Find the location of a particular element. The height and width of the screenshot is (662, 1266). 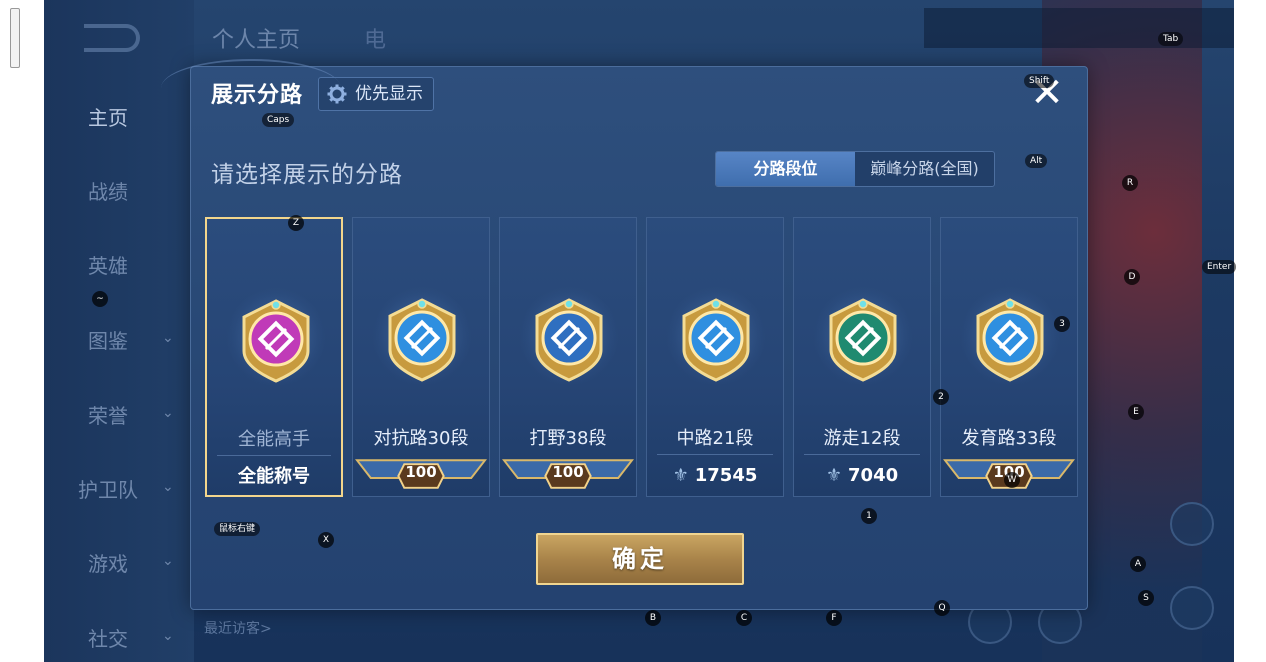

priority-display-button: 优先显示 is located at coordinates (376, 94).